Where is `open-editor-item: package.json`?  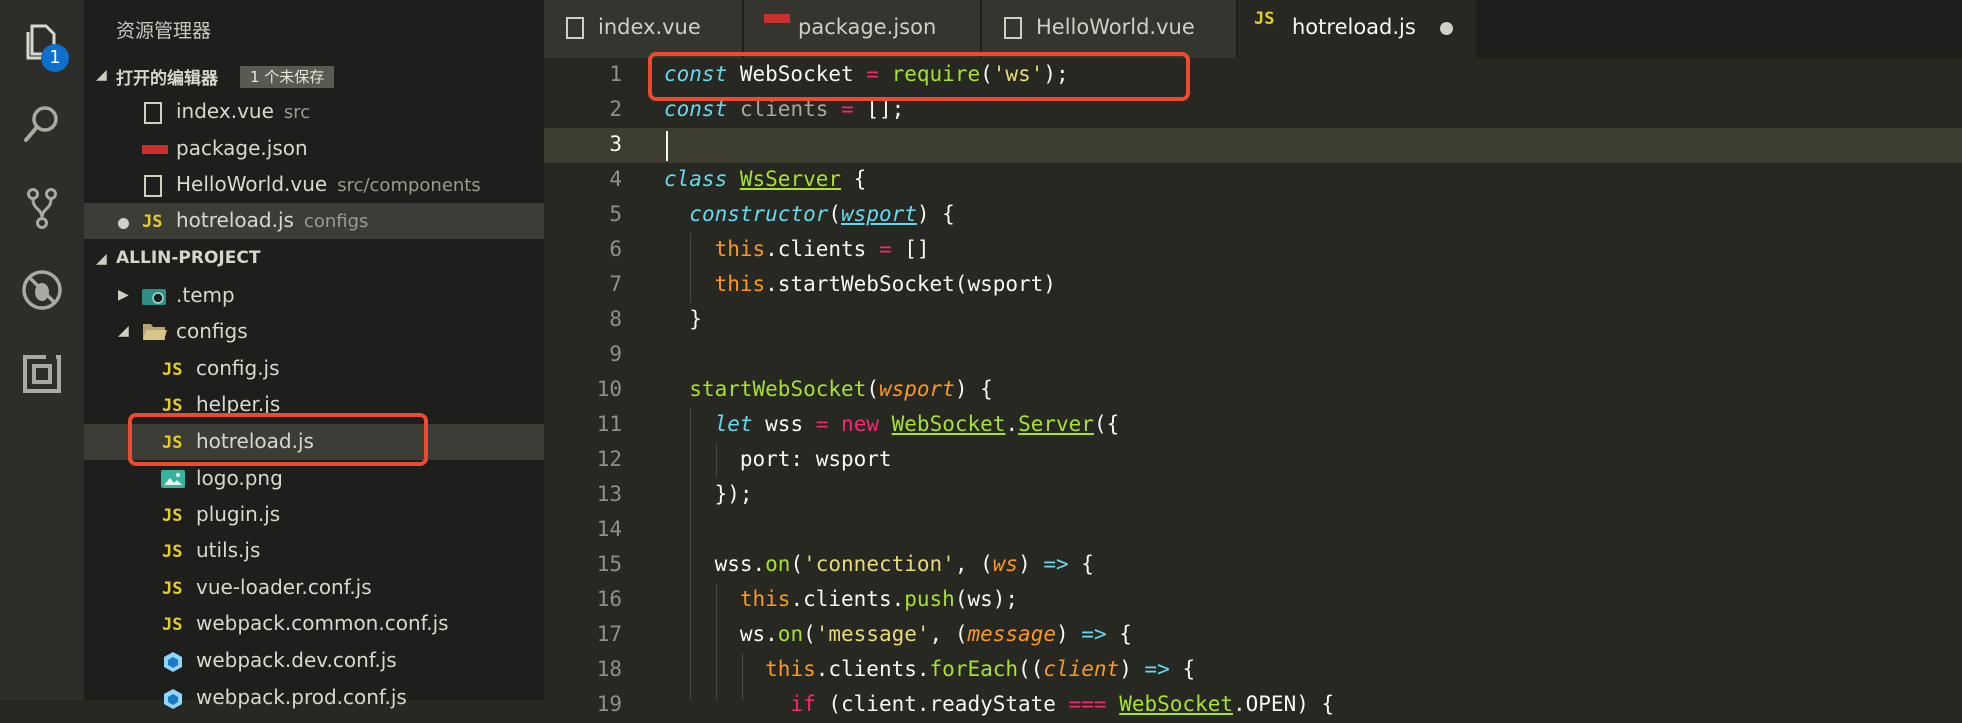 open-editor-item: package.json is located at coordinates (314, 149).